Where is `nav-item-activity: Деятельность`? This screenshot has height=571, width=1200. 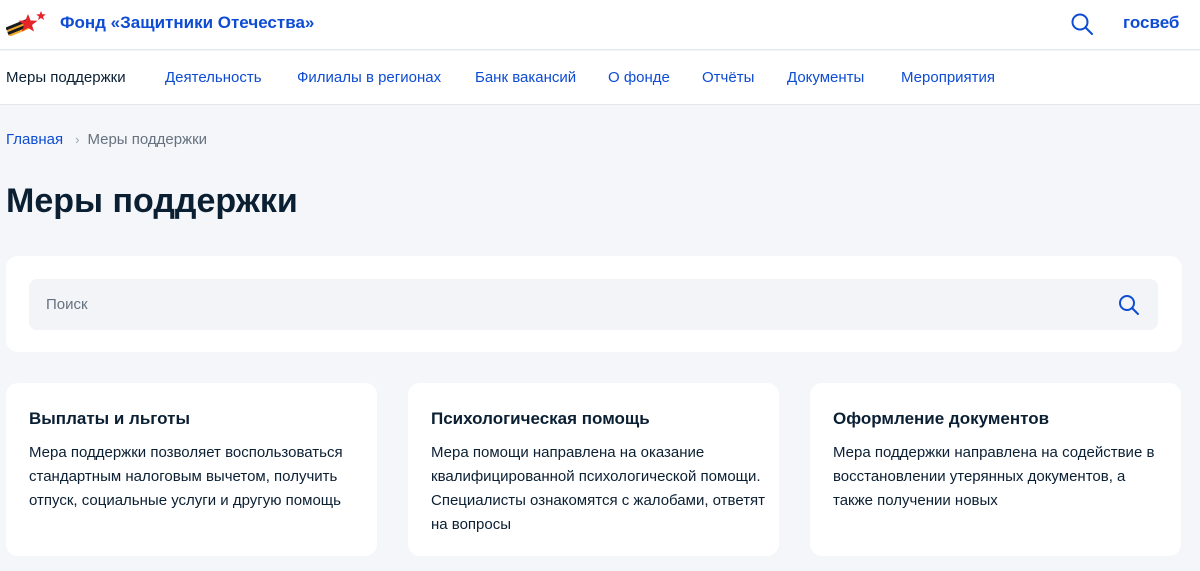
nav-item-activity: Деятельность is located at coordinates (213, 77).